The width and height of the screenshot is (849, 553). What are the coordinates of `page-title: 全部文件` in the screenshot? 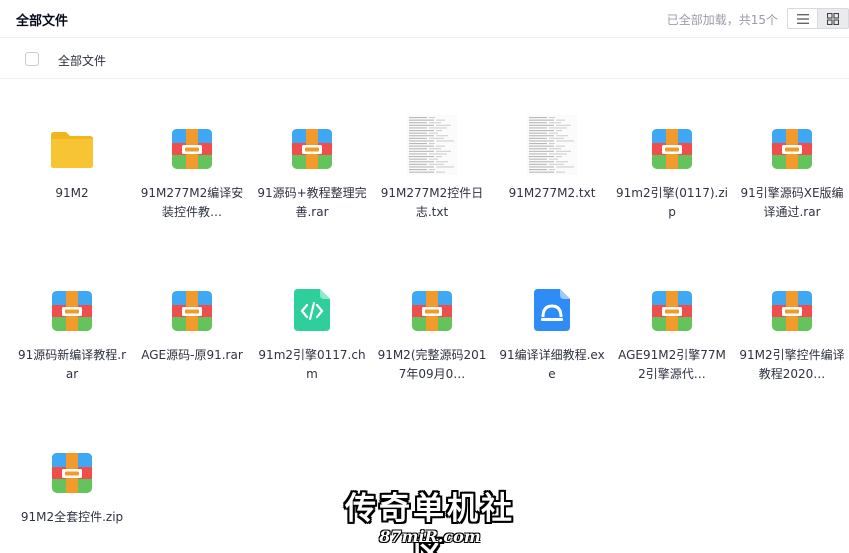 It's located at (42, 21).